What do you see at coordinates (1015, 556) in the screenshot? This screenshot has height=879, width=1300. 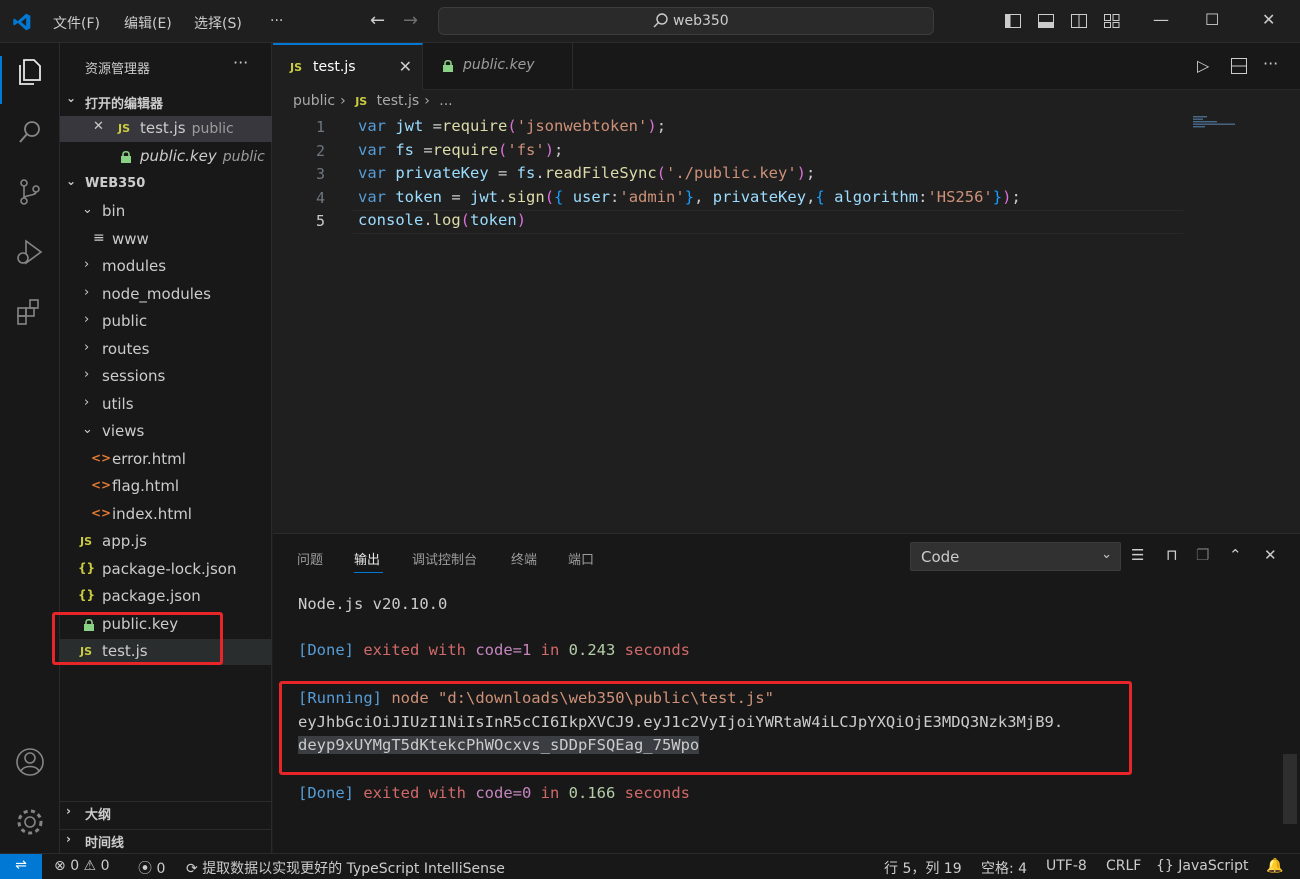 I see `output-channel-select: Code ⌄` at bounding box center [1015, 556].